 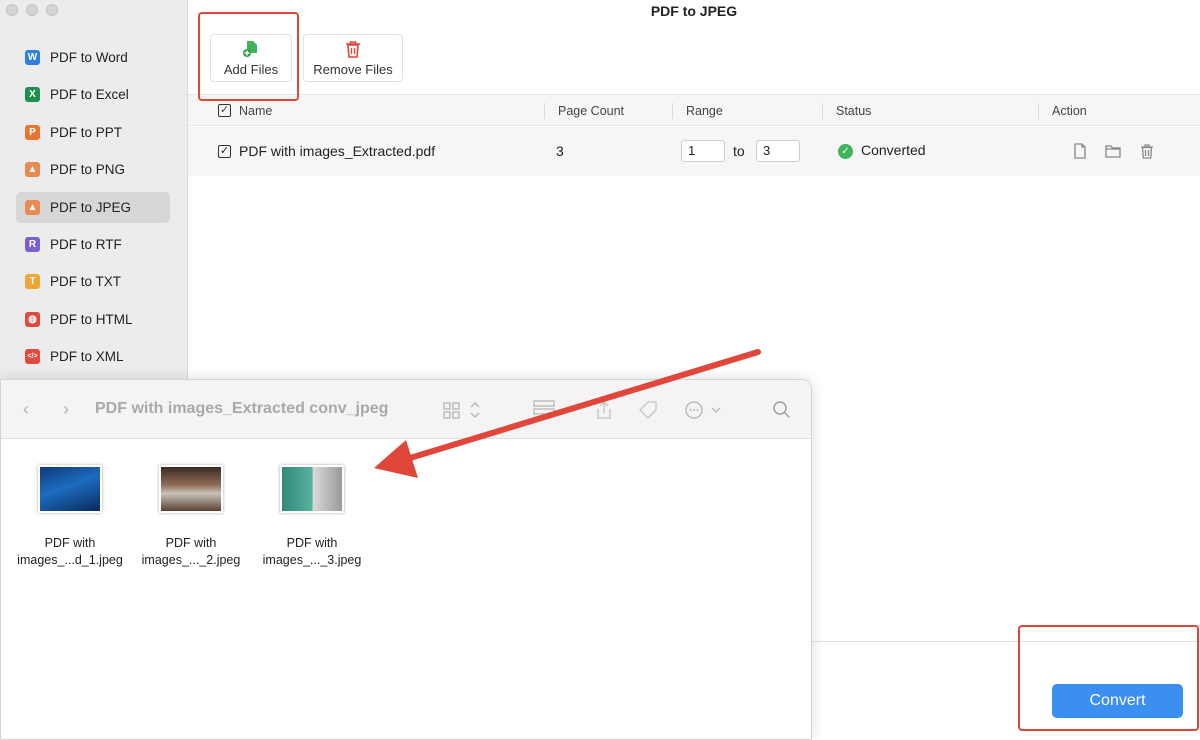 What do you see at coordinates (703, 151) in the screenshot?
I see `range-from-input: 1` at bounding box center [703, 151].